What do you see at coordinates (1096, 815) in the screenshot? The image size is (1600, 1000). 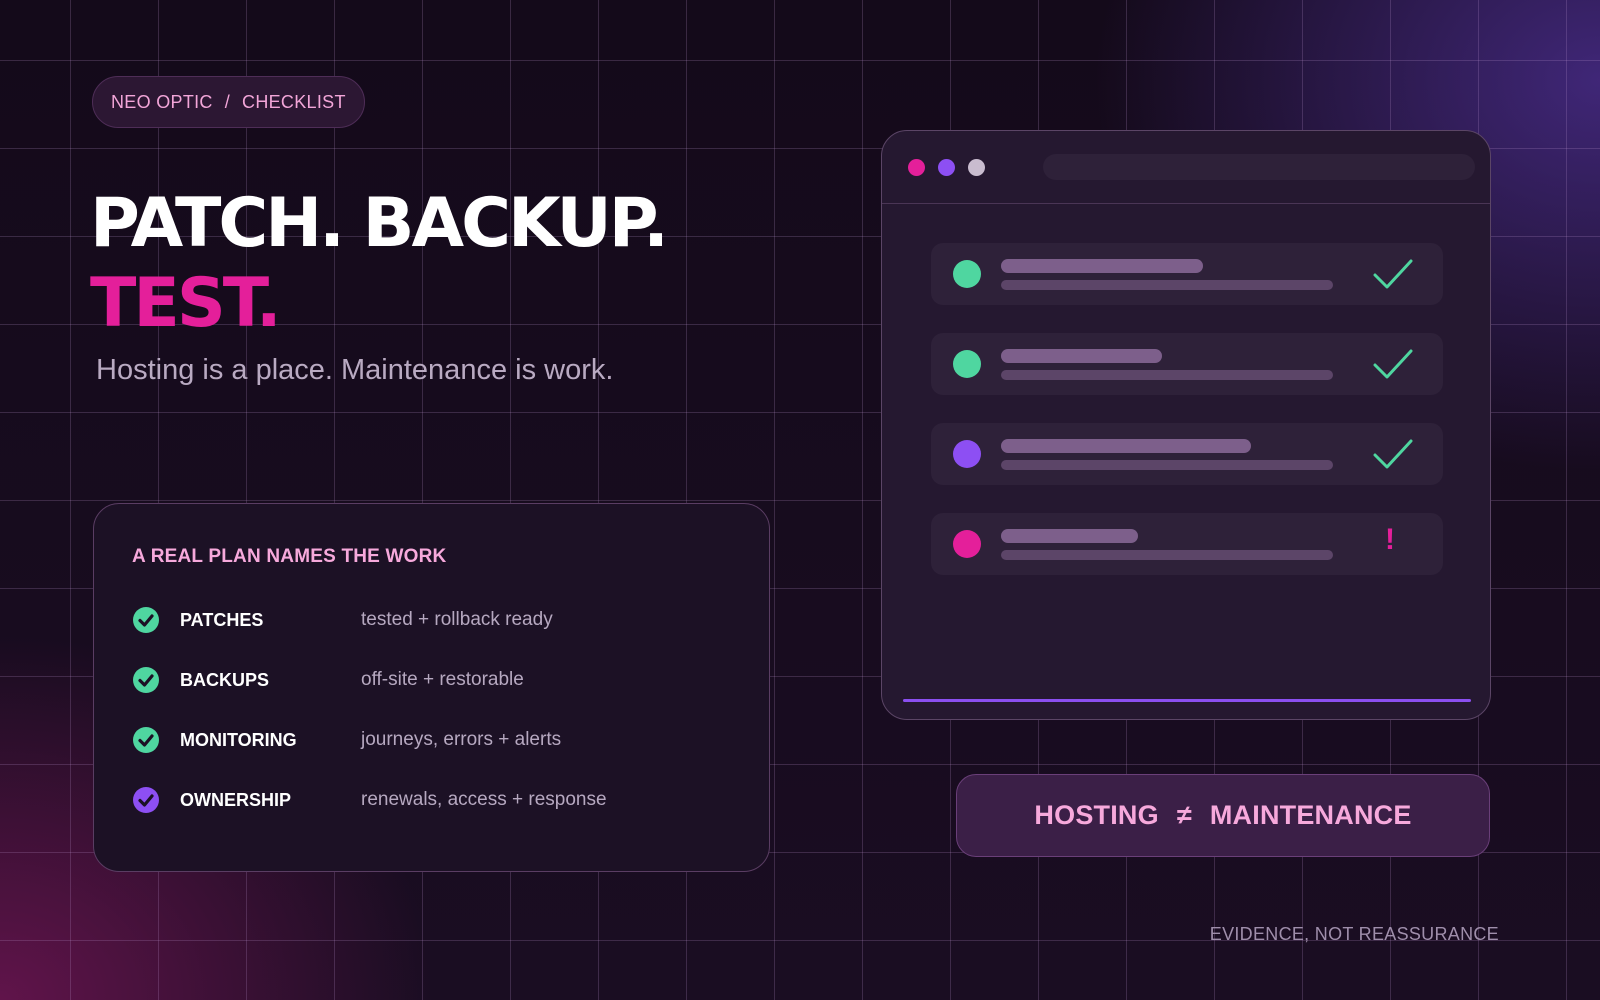 I see `badge-left-term: HOSTING` at bounding box center [1096, 815].